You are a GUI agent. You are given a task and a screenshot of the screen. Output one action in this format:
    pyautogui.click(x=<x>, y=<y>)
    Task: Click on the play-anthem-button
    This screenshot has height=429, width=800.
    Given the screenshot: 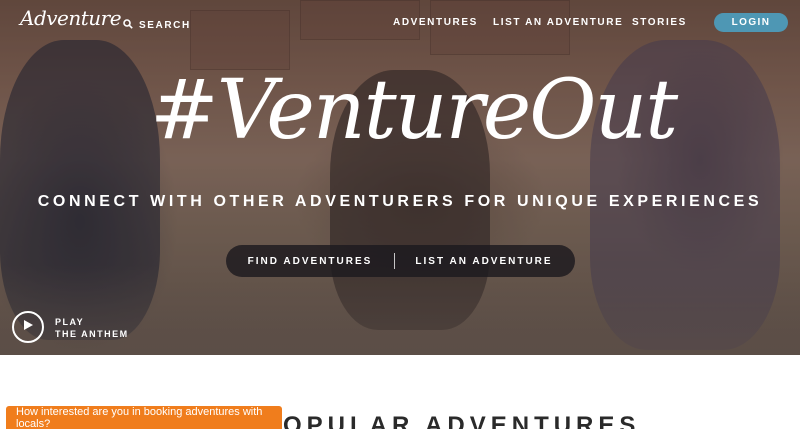 What is the action you would take?
    pyautogui.click(x=28, y=327)
    